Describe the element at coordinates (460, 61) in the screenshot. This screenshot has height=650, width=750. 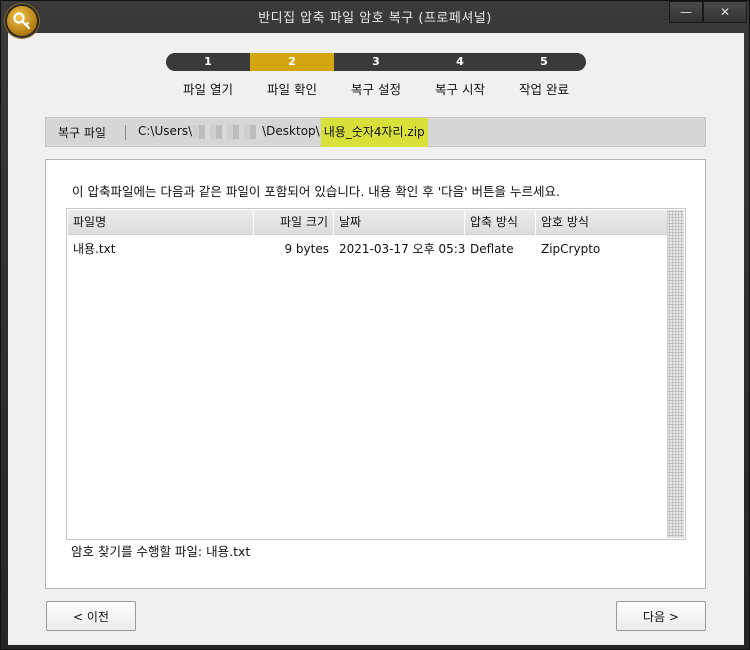
I see `step-4-number: 4` at that location.